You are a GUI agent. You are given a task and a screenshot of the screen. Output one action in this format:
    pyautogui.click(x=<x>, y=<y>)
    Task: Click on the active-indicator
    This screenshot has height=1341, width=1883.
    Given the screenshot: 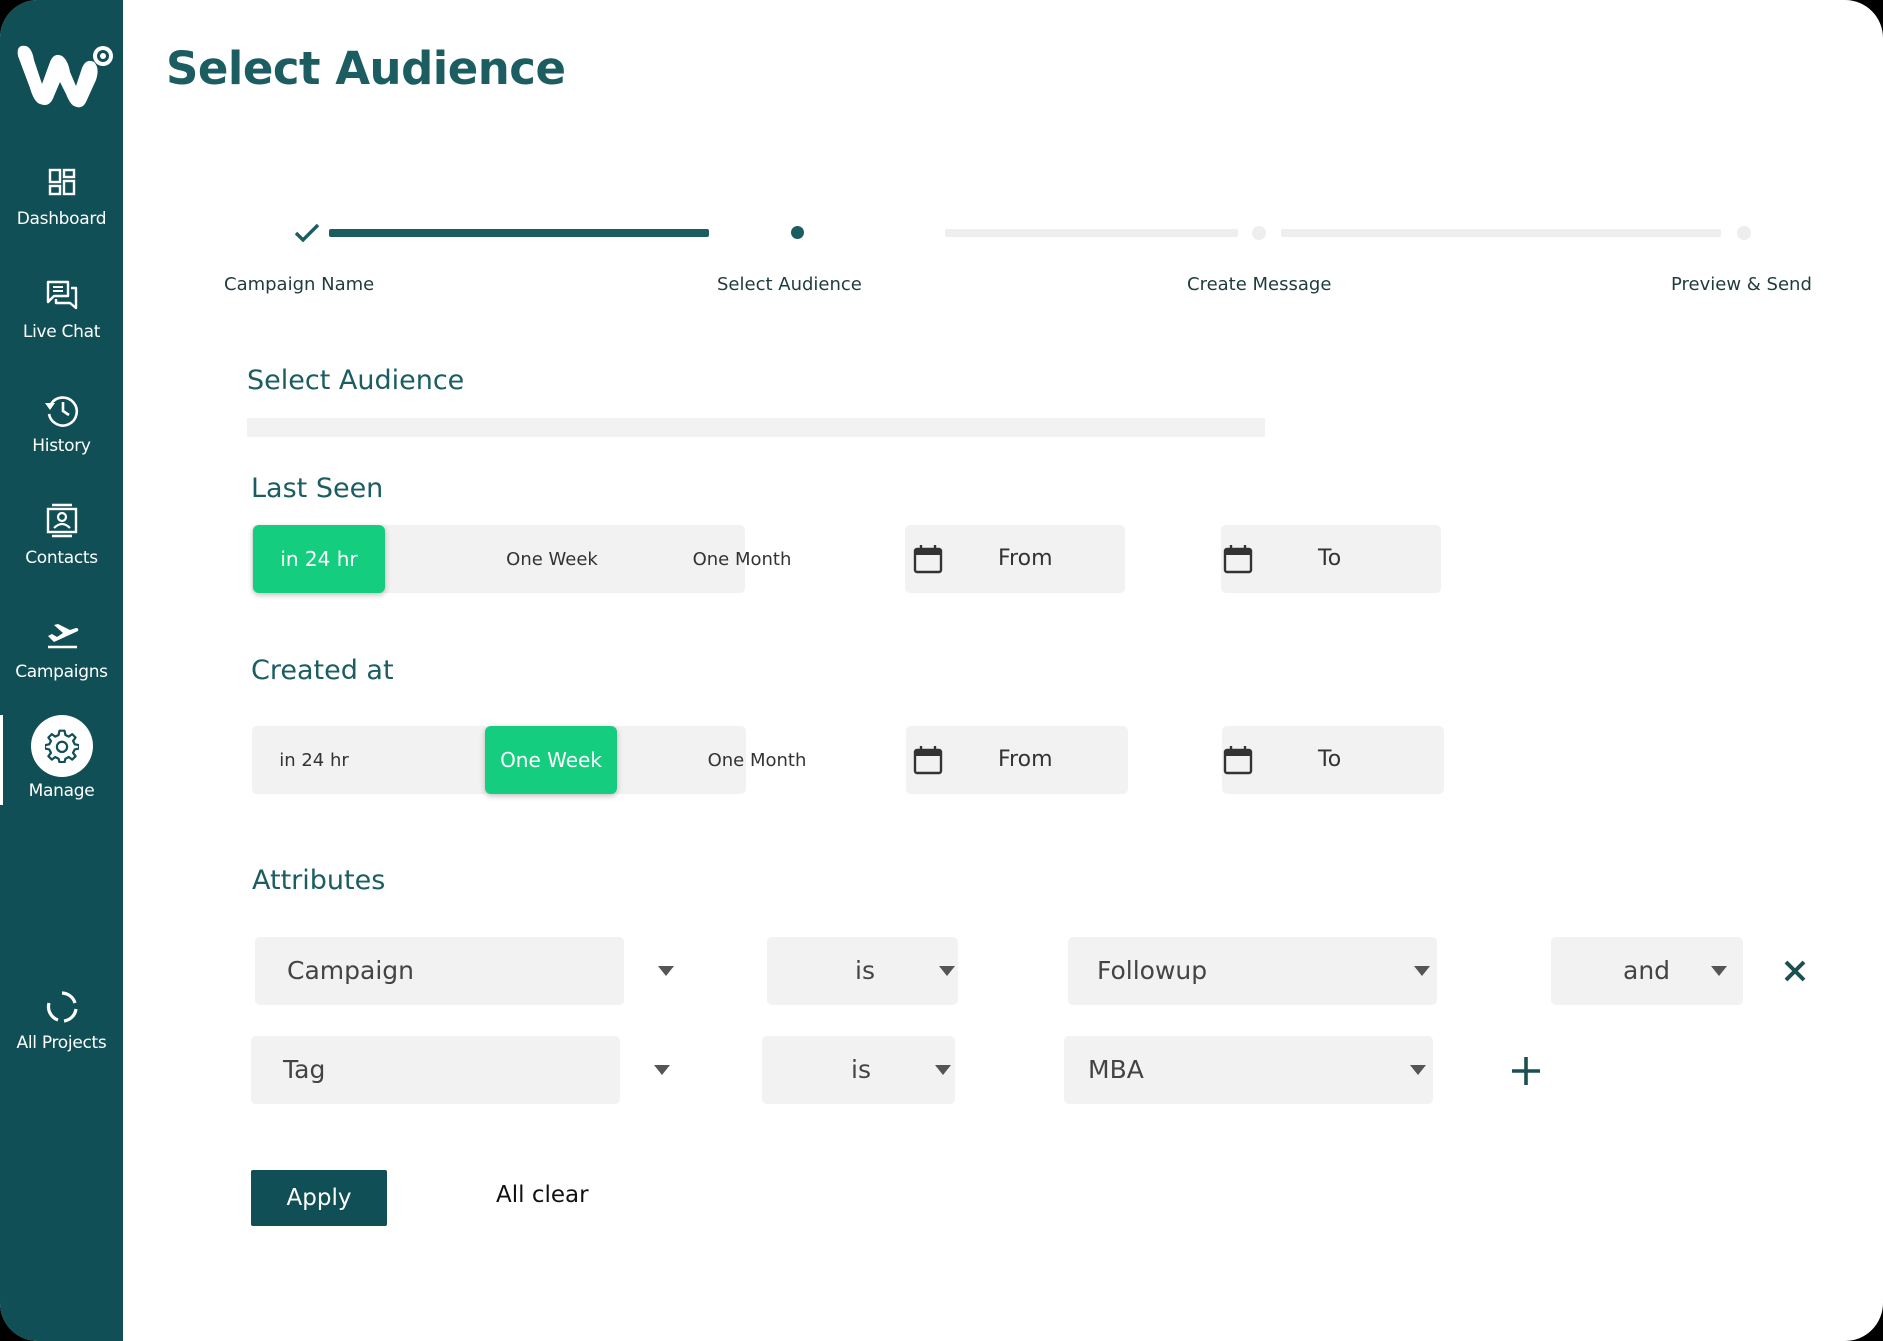 What is the action you would take?
    pyautogui.click(x=61, y=746)
    